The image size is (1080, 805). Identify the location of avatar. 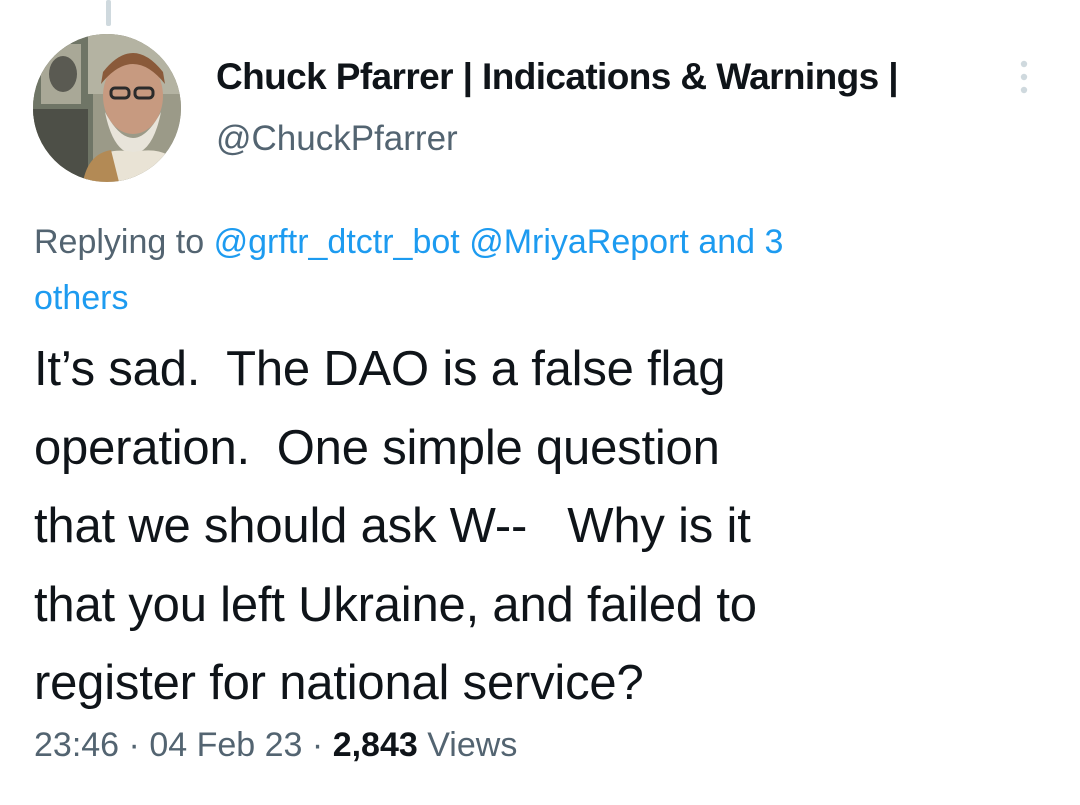
(107, 108).